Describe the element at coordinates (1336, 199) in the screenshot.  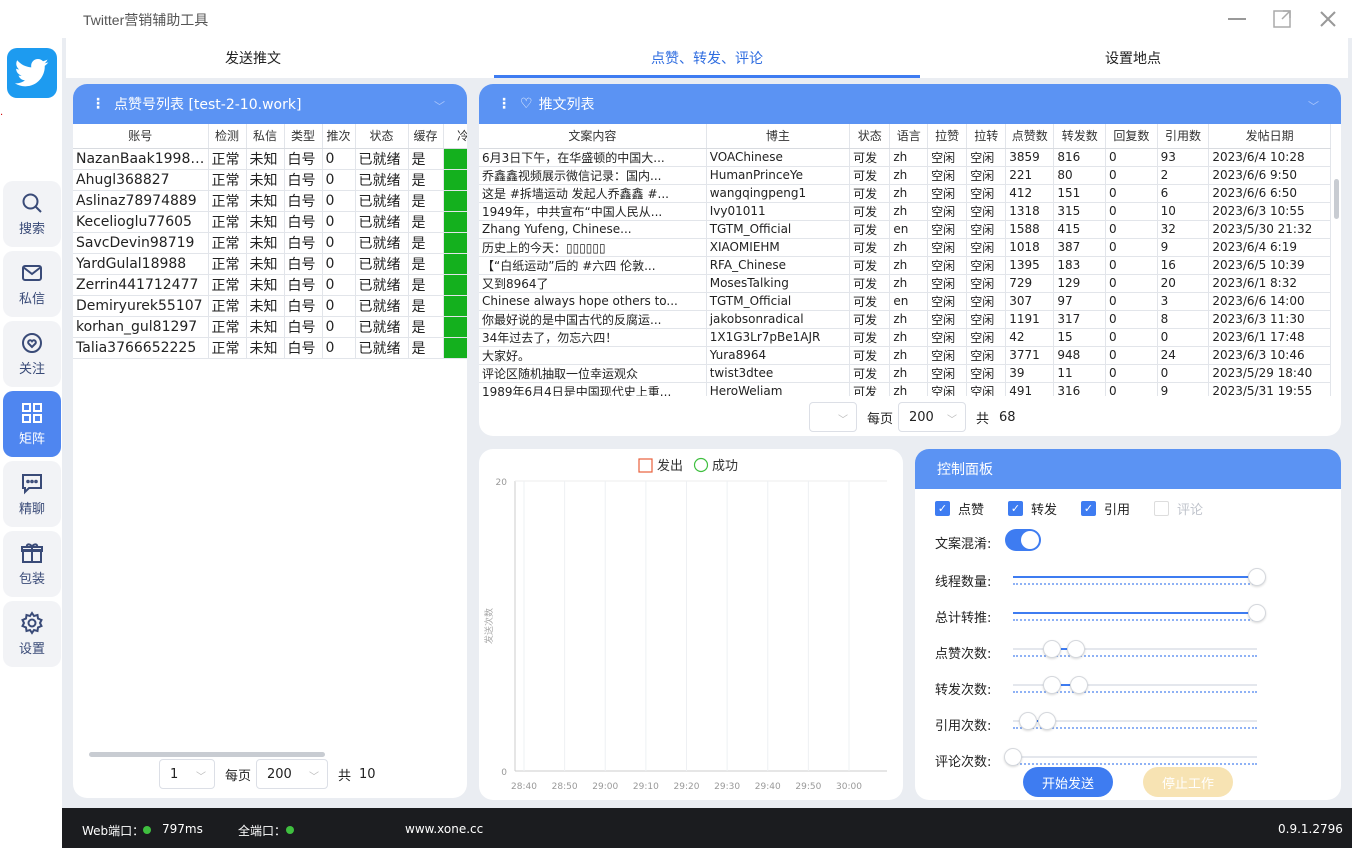
I see `vertical-scrollbar` at that location.